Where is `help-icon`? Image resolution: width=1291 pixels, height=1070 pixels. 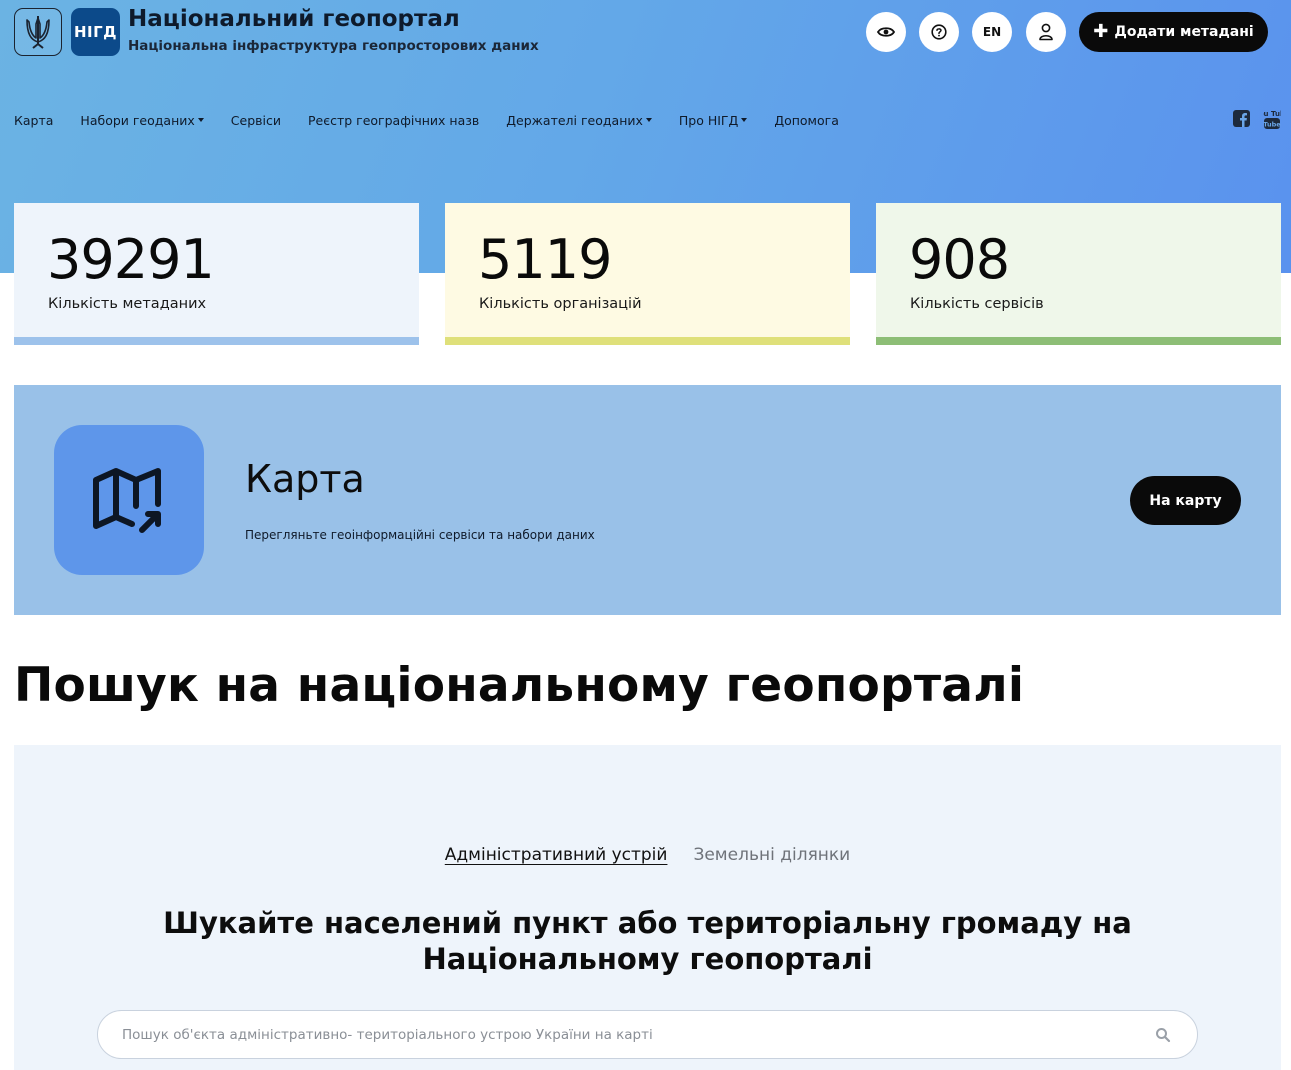 help-icon is located at coordinates (939, 32).